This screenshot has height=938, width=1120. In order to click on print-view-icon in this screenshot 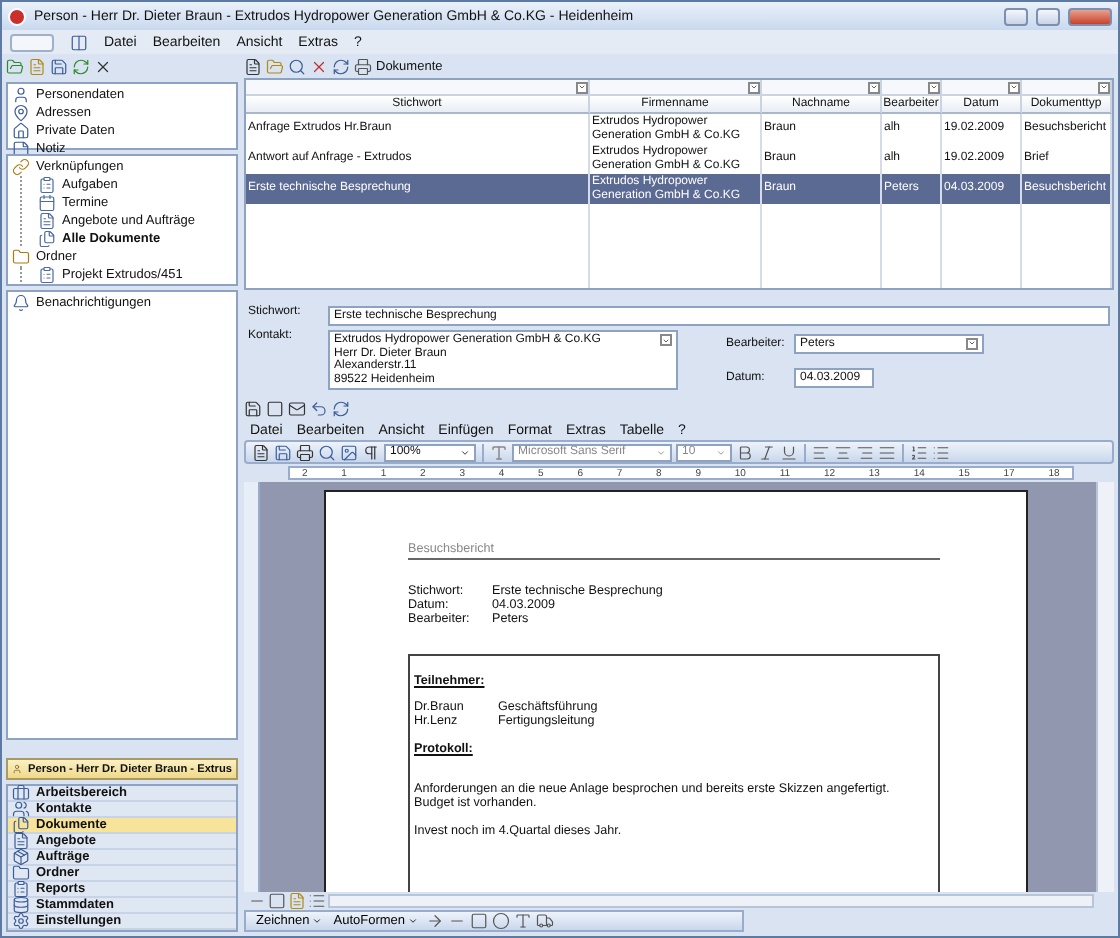, I will do `click(297, 901)`.